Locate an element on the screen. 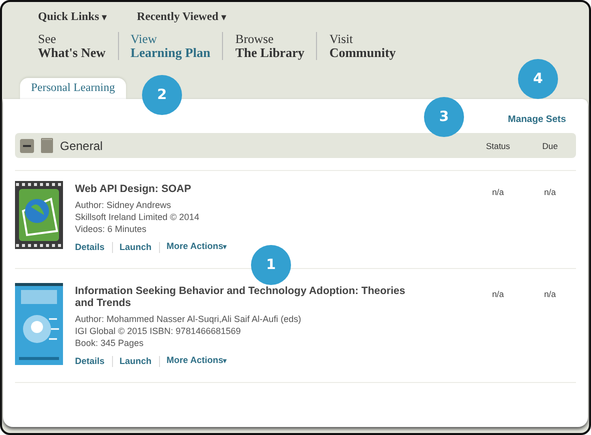  item-title: Web API Design: SOAP is located at coordinates (247, 189).